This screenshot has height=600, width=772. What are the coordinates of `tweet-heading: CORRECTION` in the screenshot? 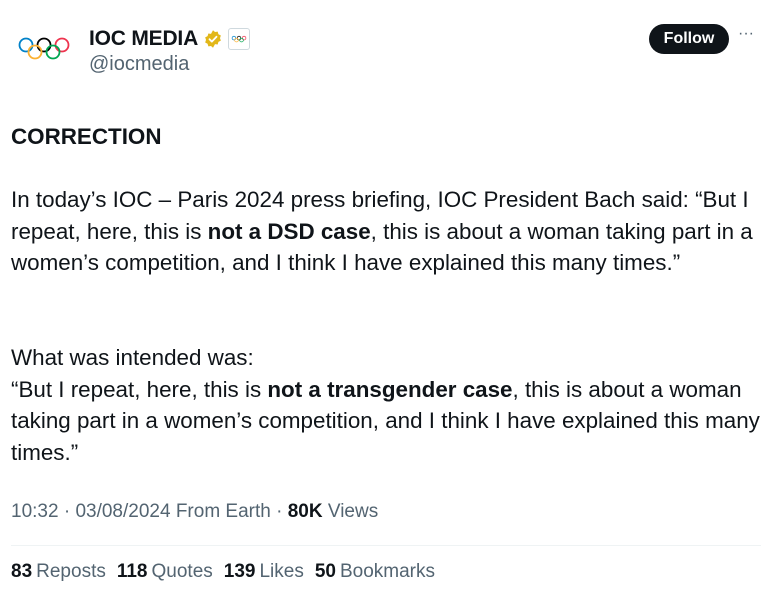 It's located at (86, 136).